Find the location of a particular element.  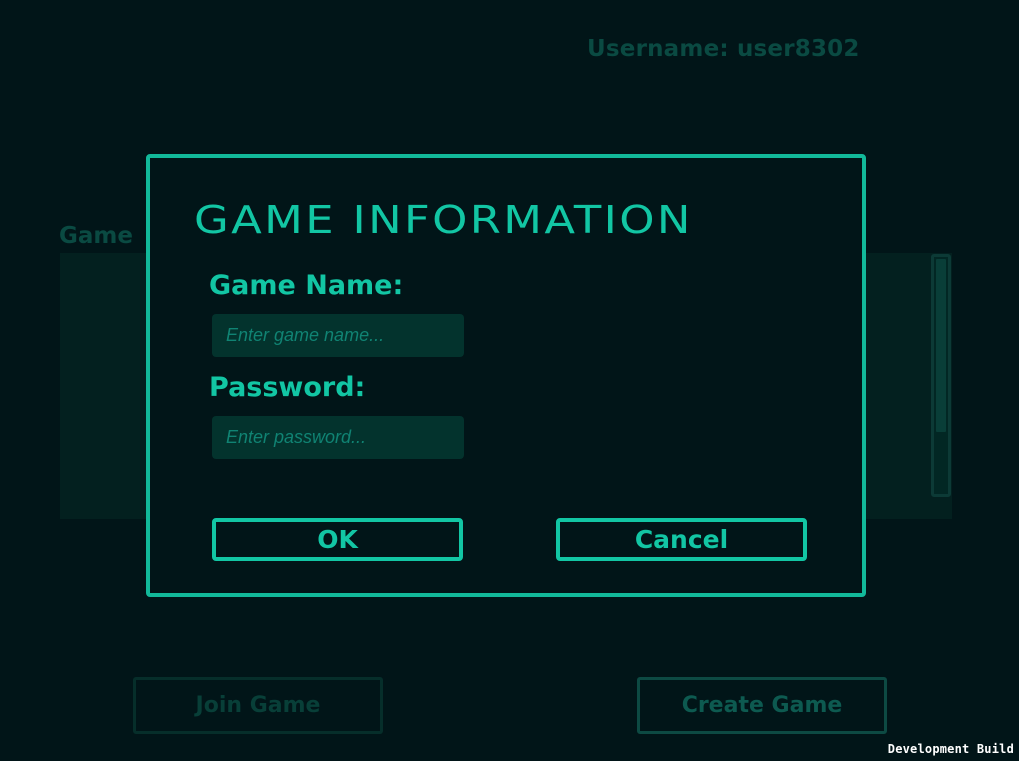

ok-button: OK is located at coordinates (337, 539).